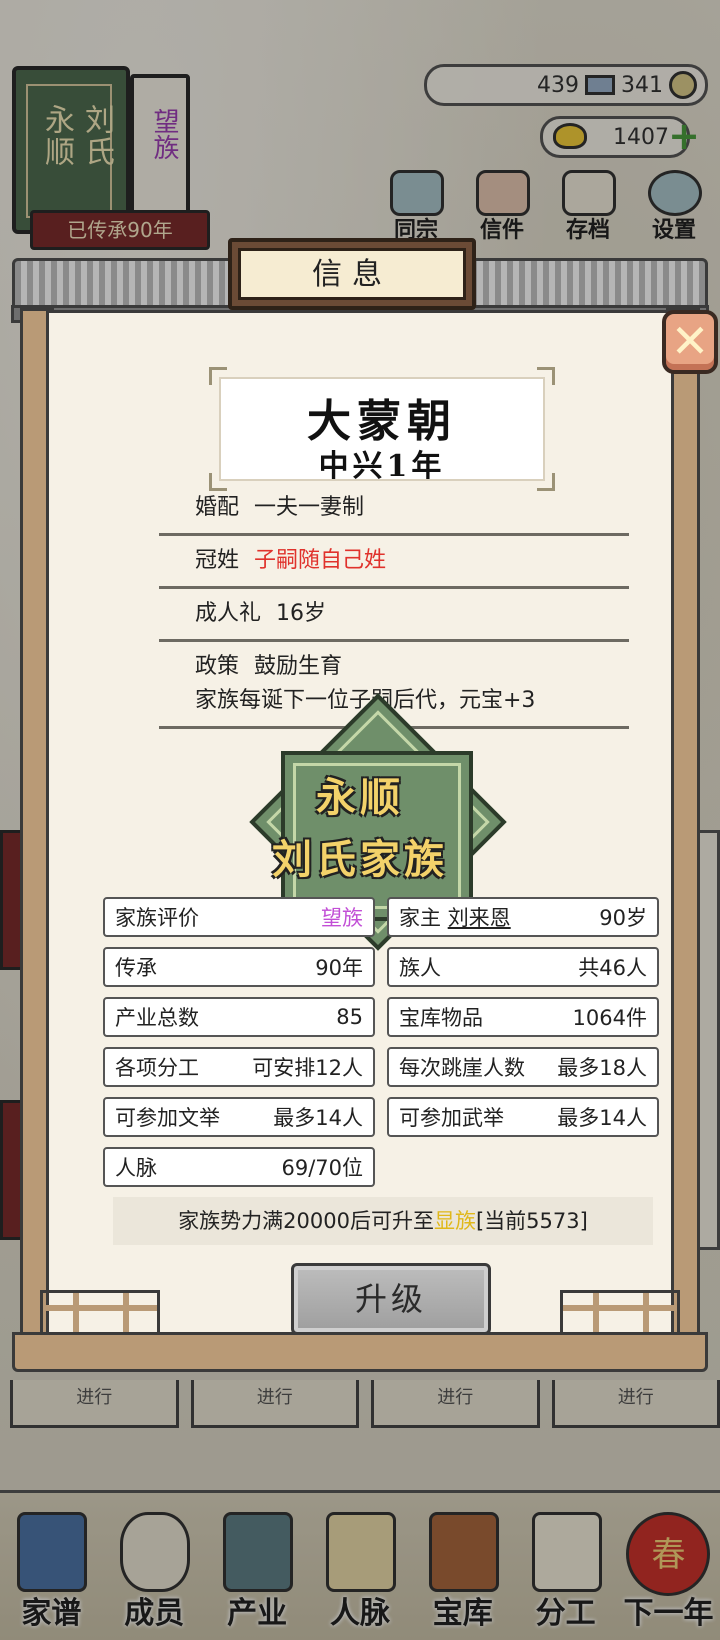 The image size is (720, 1640). What do you see at coordinates (420, 918) in the screenshot?
I see `stat-label: 家主` at bounding box center [420, 918].